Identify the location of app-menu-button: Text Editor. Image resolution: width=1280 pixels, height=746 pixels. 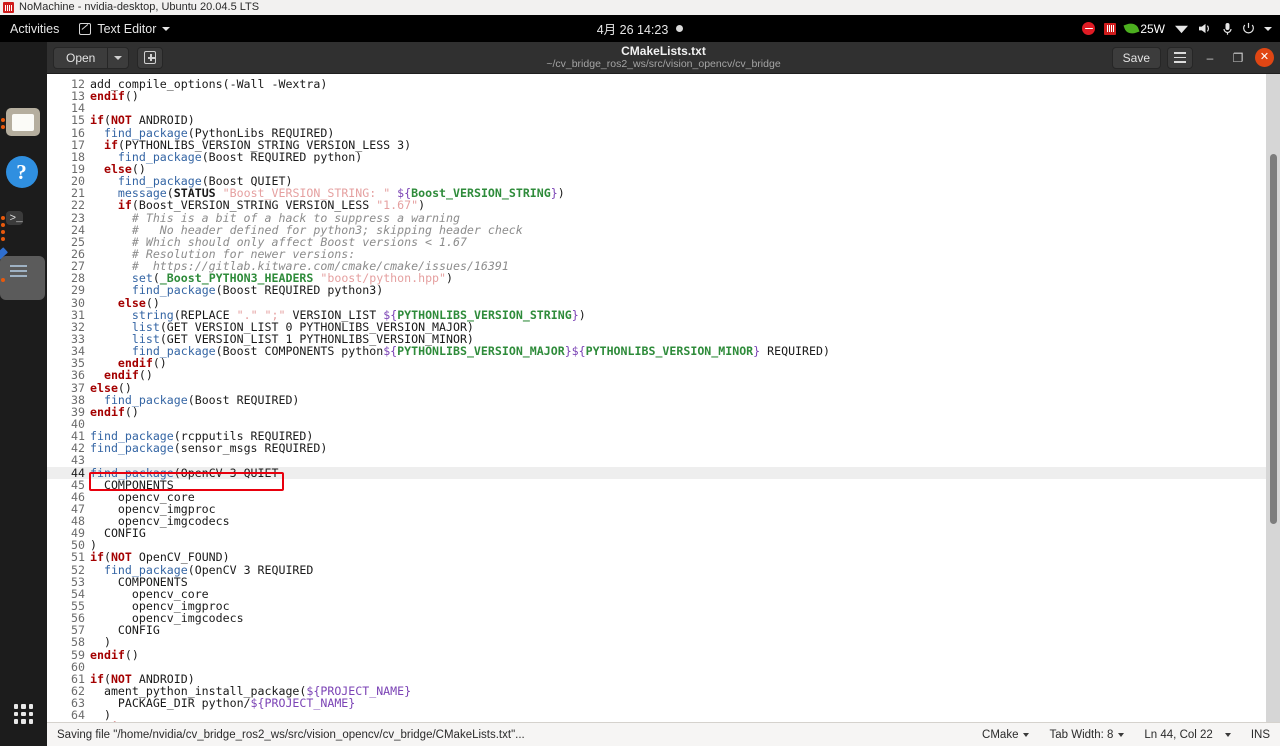
(124, 29).